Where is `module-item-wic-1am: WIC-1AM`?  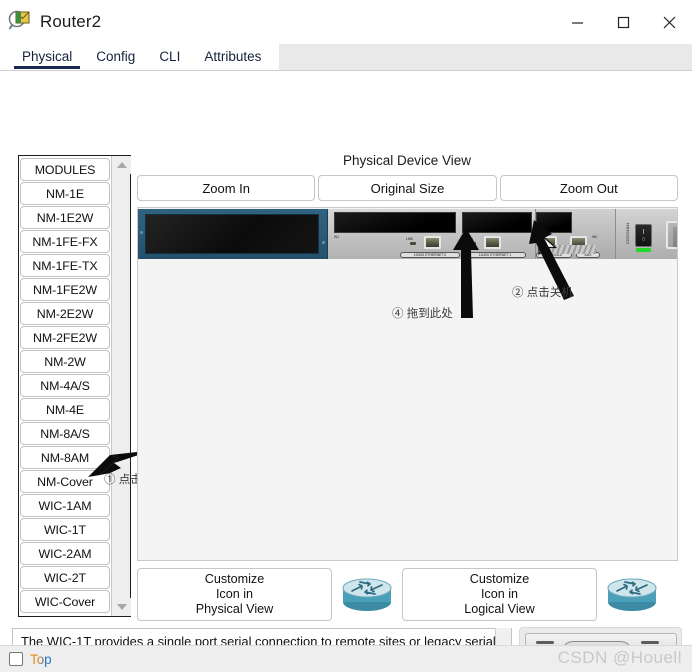 module-item-wic-1am: WIC-1AM is located at coordinates (65, 505).